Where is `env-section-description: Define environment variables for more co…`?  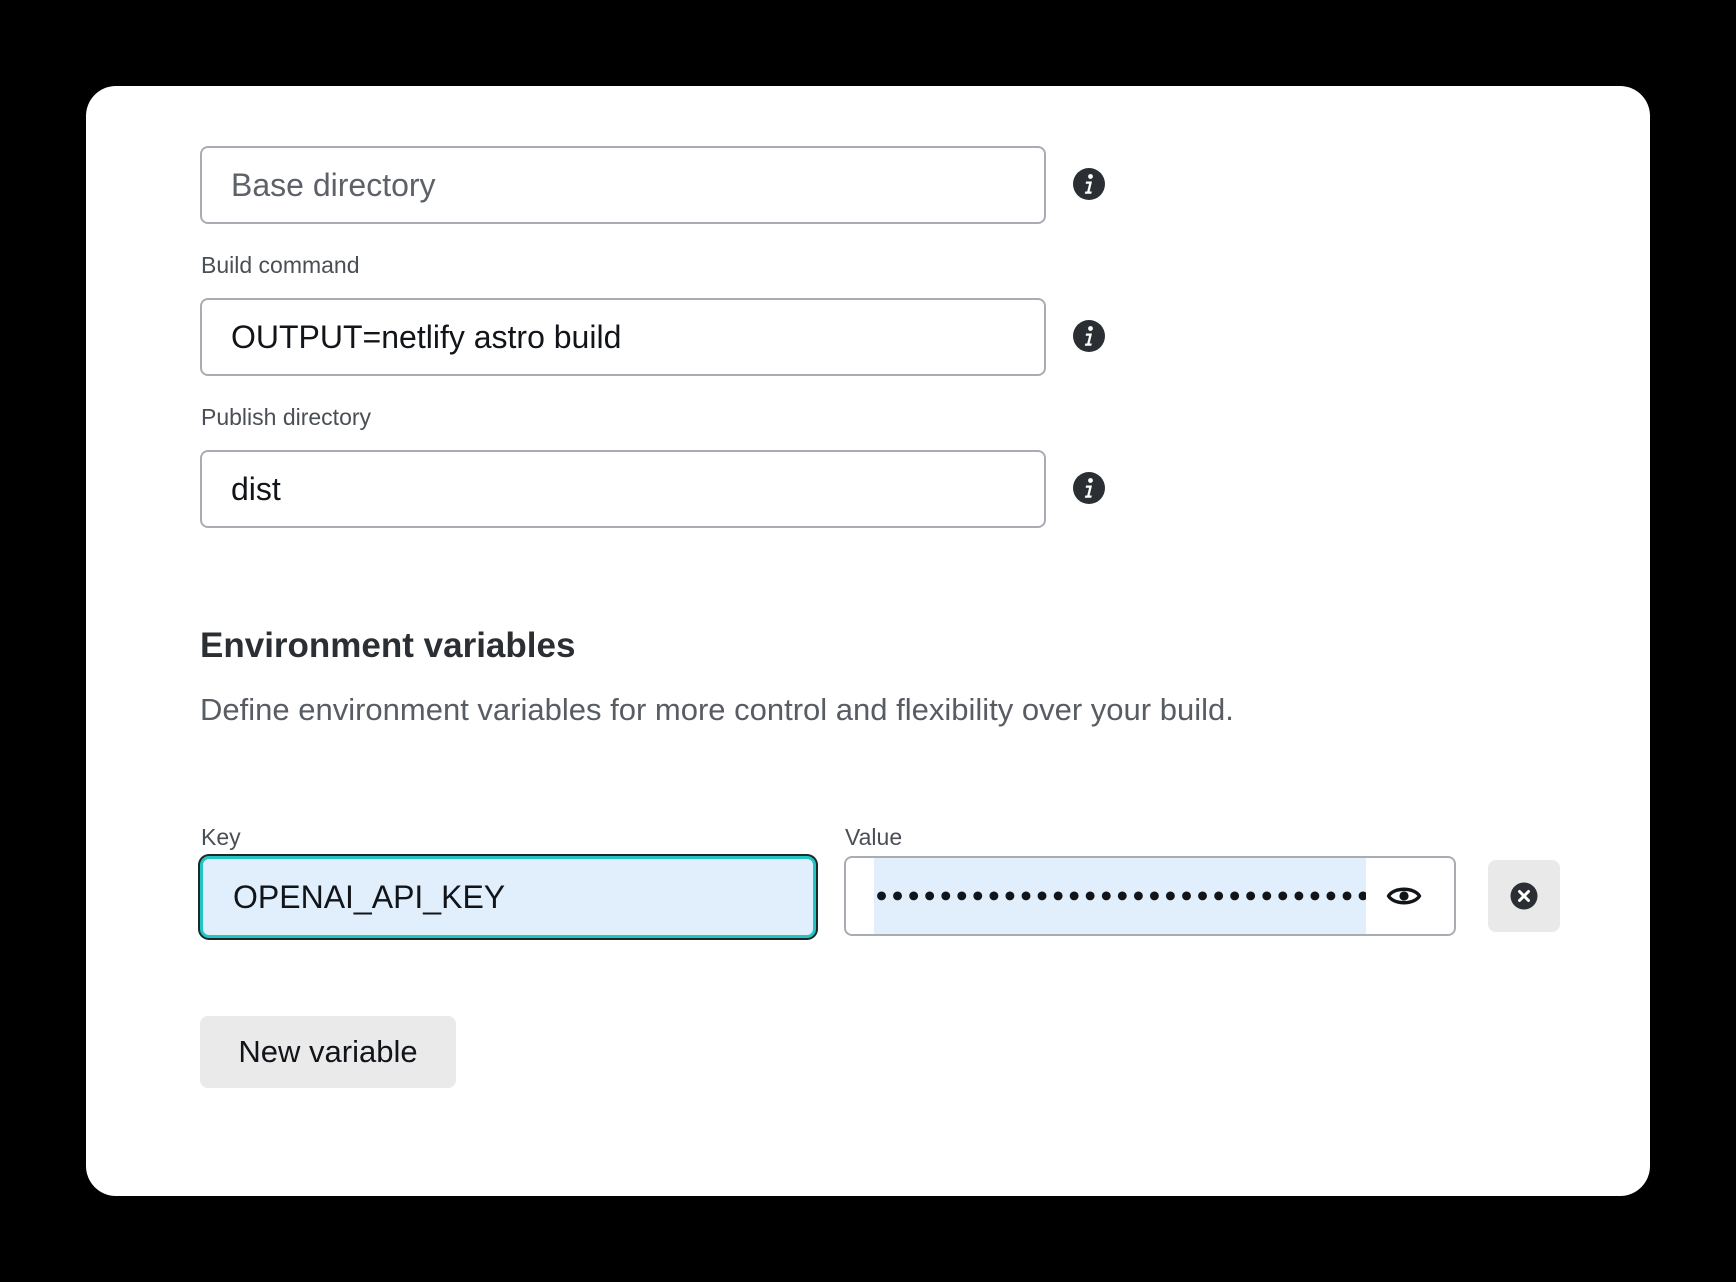 env-section-description: Define environment variables for more co… is located at coordinates (717, 709).